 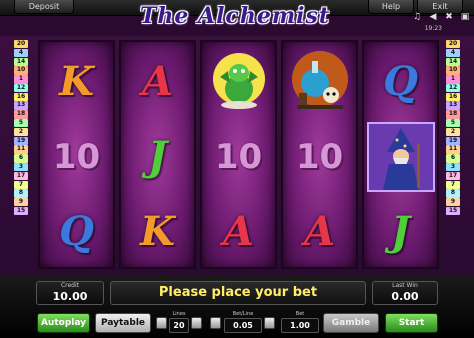 What do you see at coordinates (300, 325) in the screenshot?
I see `bet-value: 1.00` at bounding box center [300, 325].